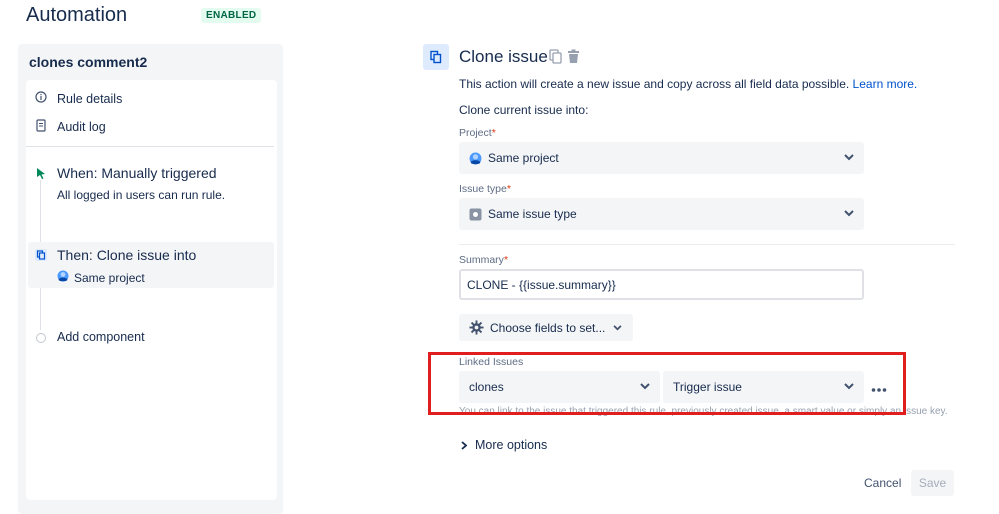 Image resolution: width=999 pixels, height=514 pixels. What do you see at coordinates (90, 98) in the screenshot?
I see `sidebar-item-label: Rule details` at bounding box center [90, 98].